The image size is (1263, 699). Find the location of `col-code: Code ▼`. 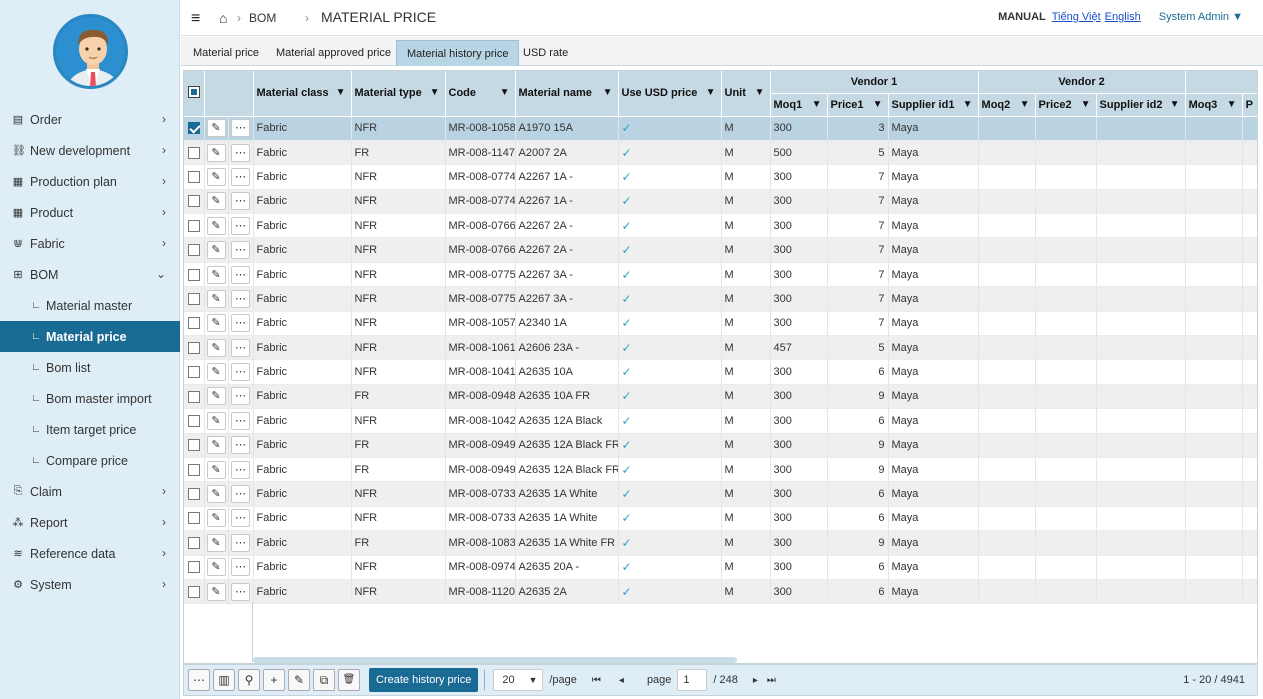

col-code: Code ▼ is located at coordinates (480, 94).